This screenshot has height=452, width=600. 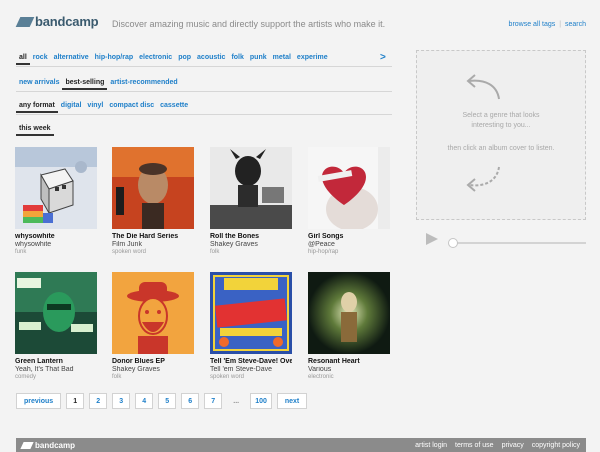 I want to click on album-genre: folk, so click(x=117, y=377).